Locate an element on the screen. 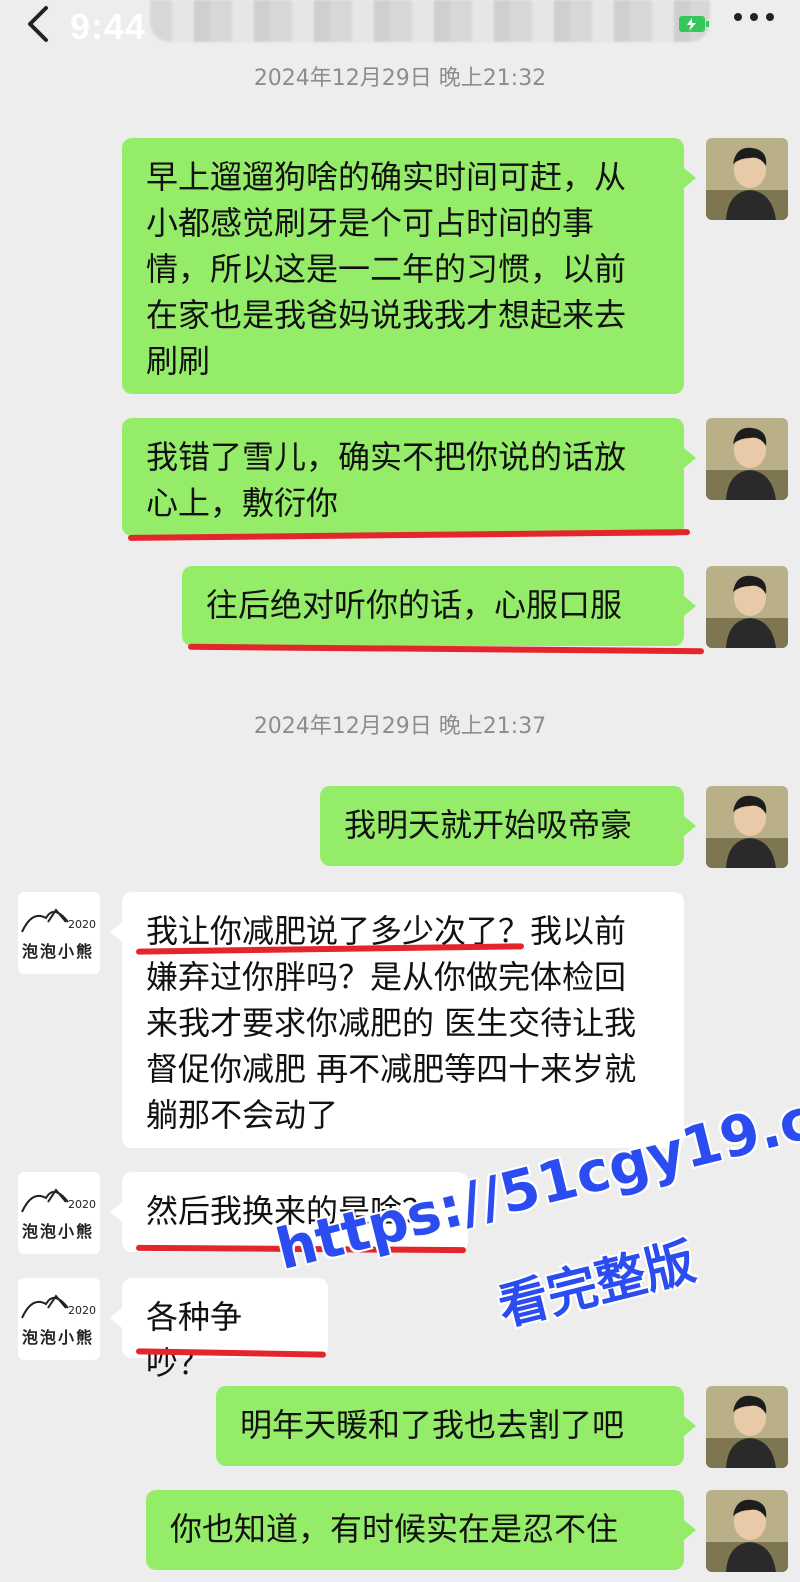 This screenshot has width=800, height=1582. message-line: 在家也是我爸妈说我我才想起来去 is located at coordinates (386, 315).